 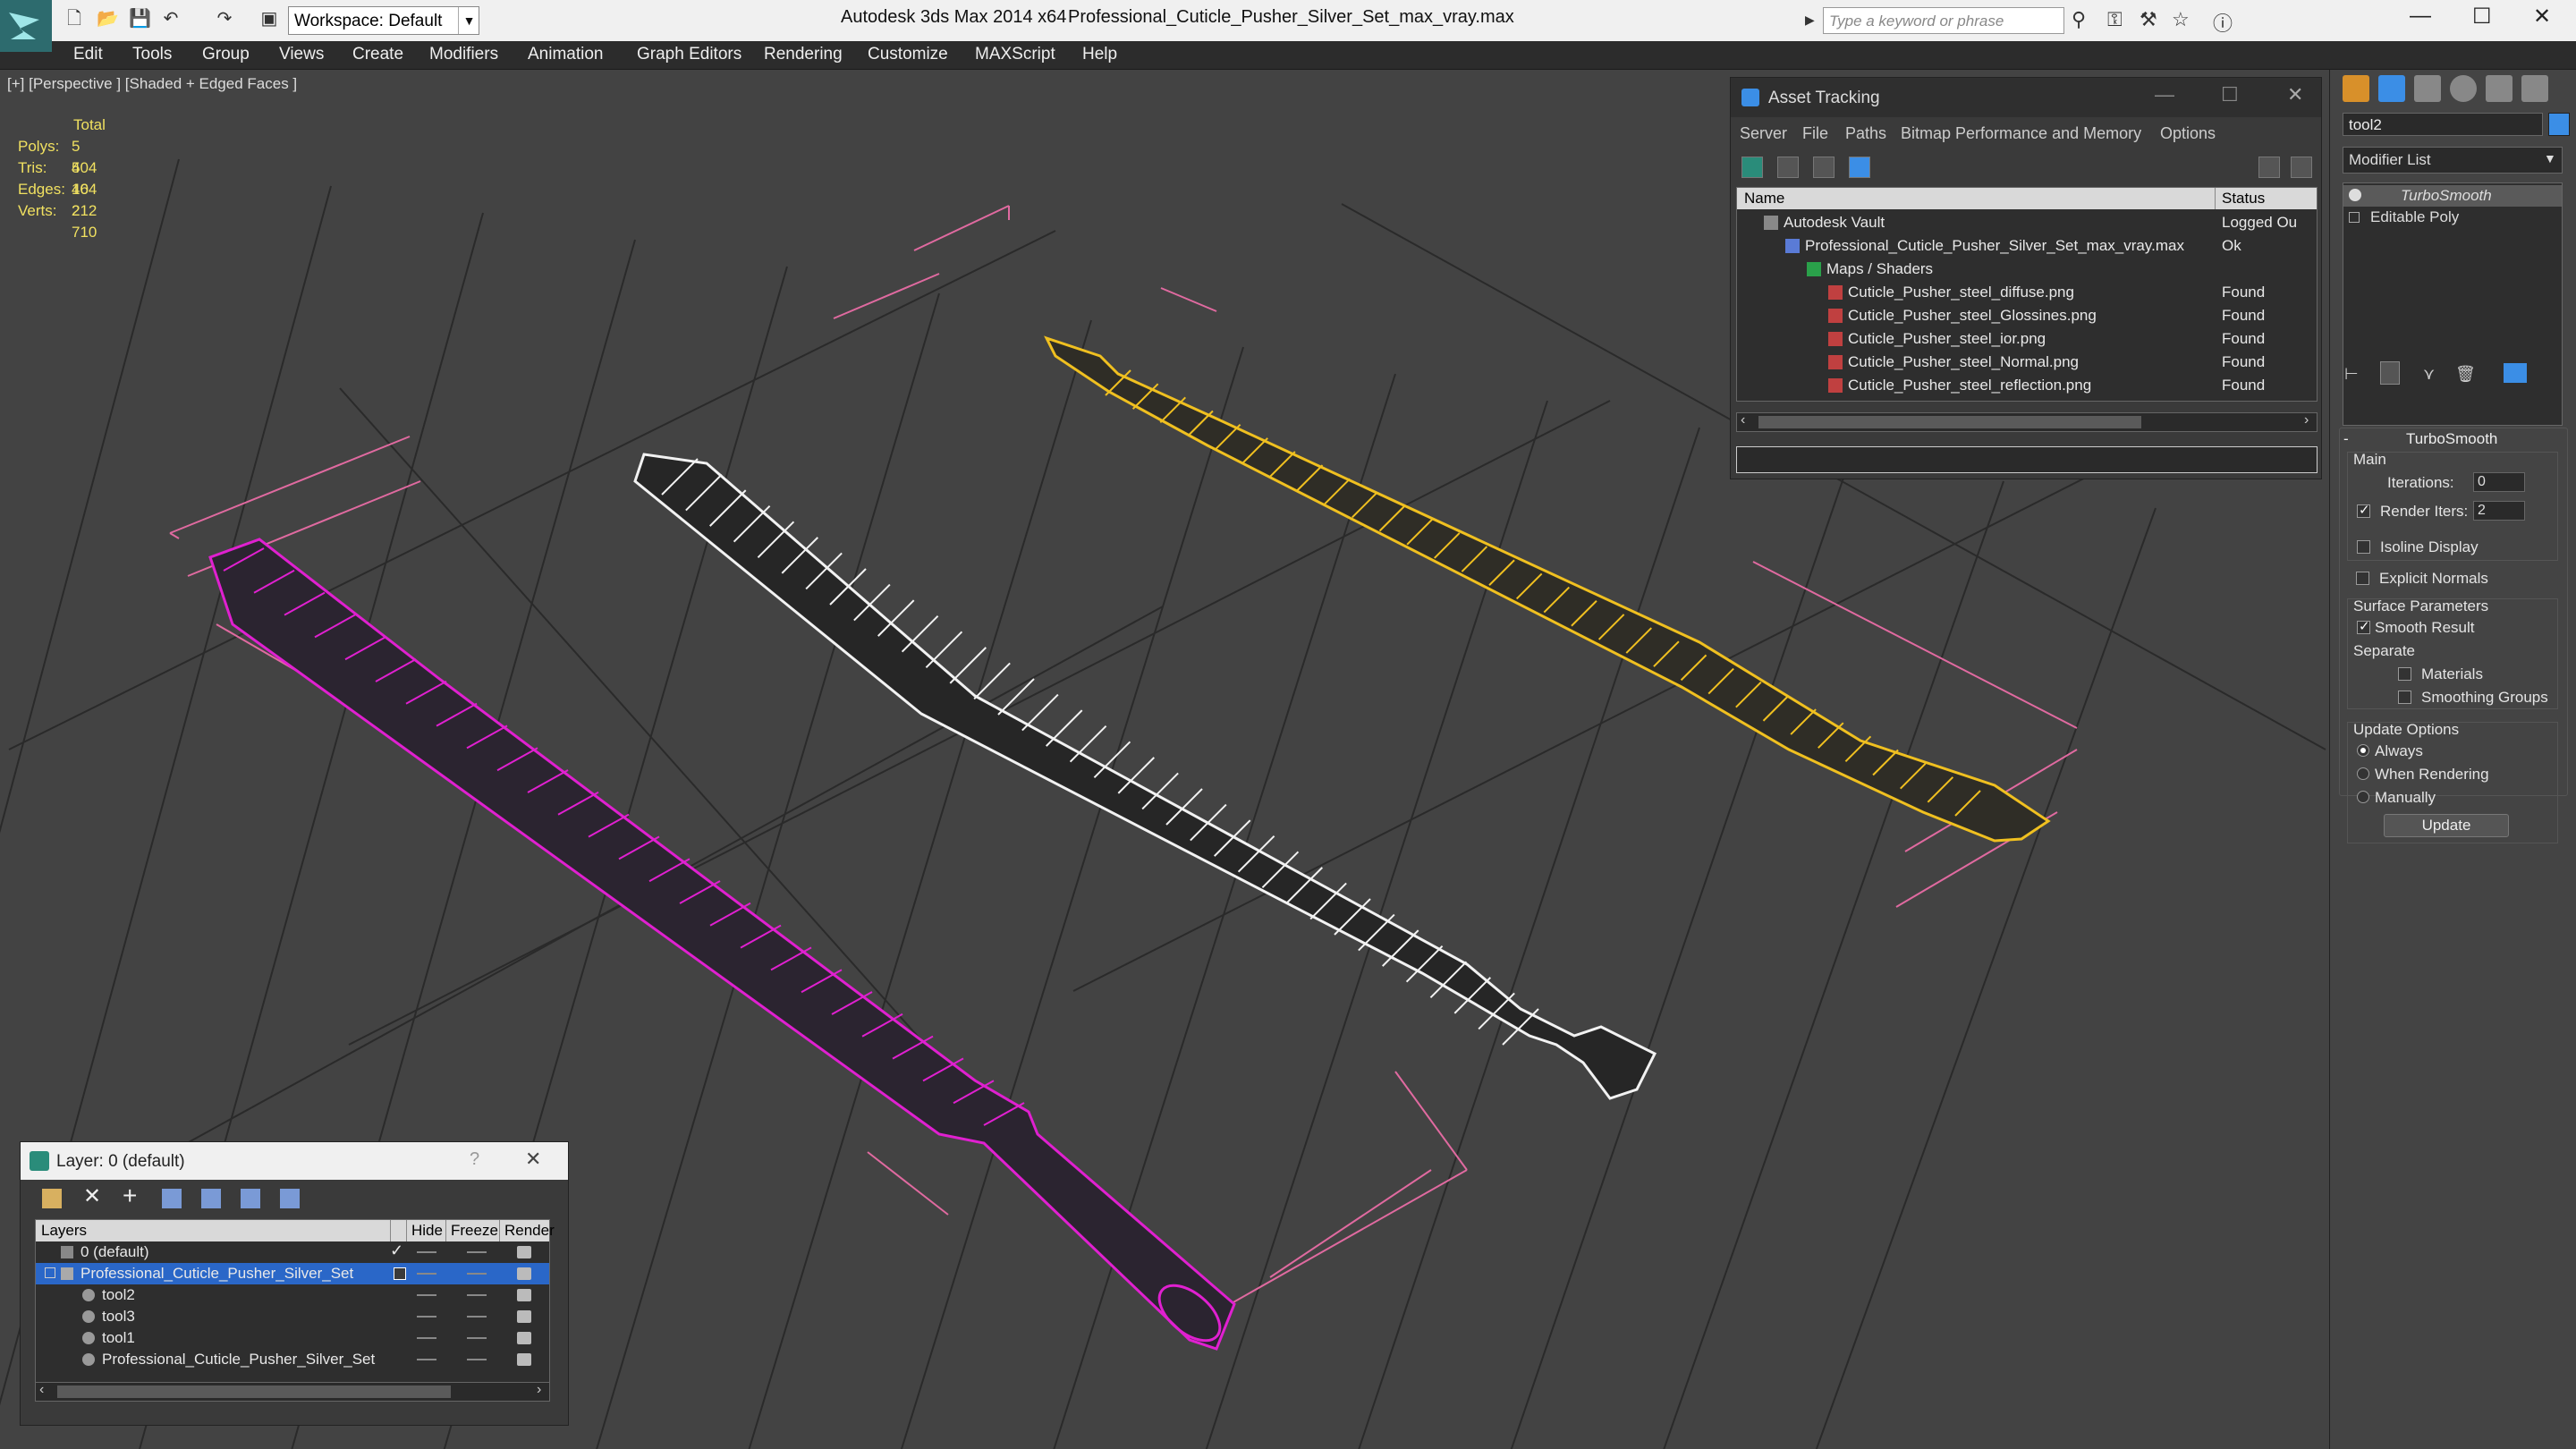 What do you see at coordinates (2356, 88) in the screenshot?
I see `create-tab-icon` at bounding box center [2356, 88].